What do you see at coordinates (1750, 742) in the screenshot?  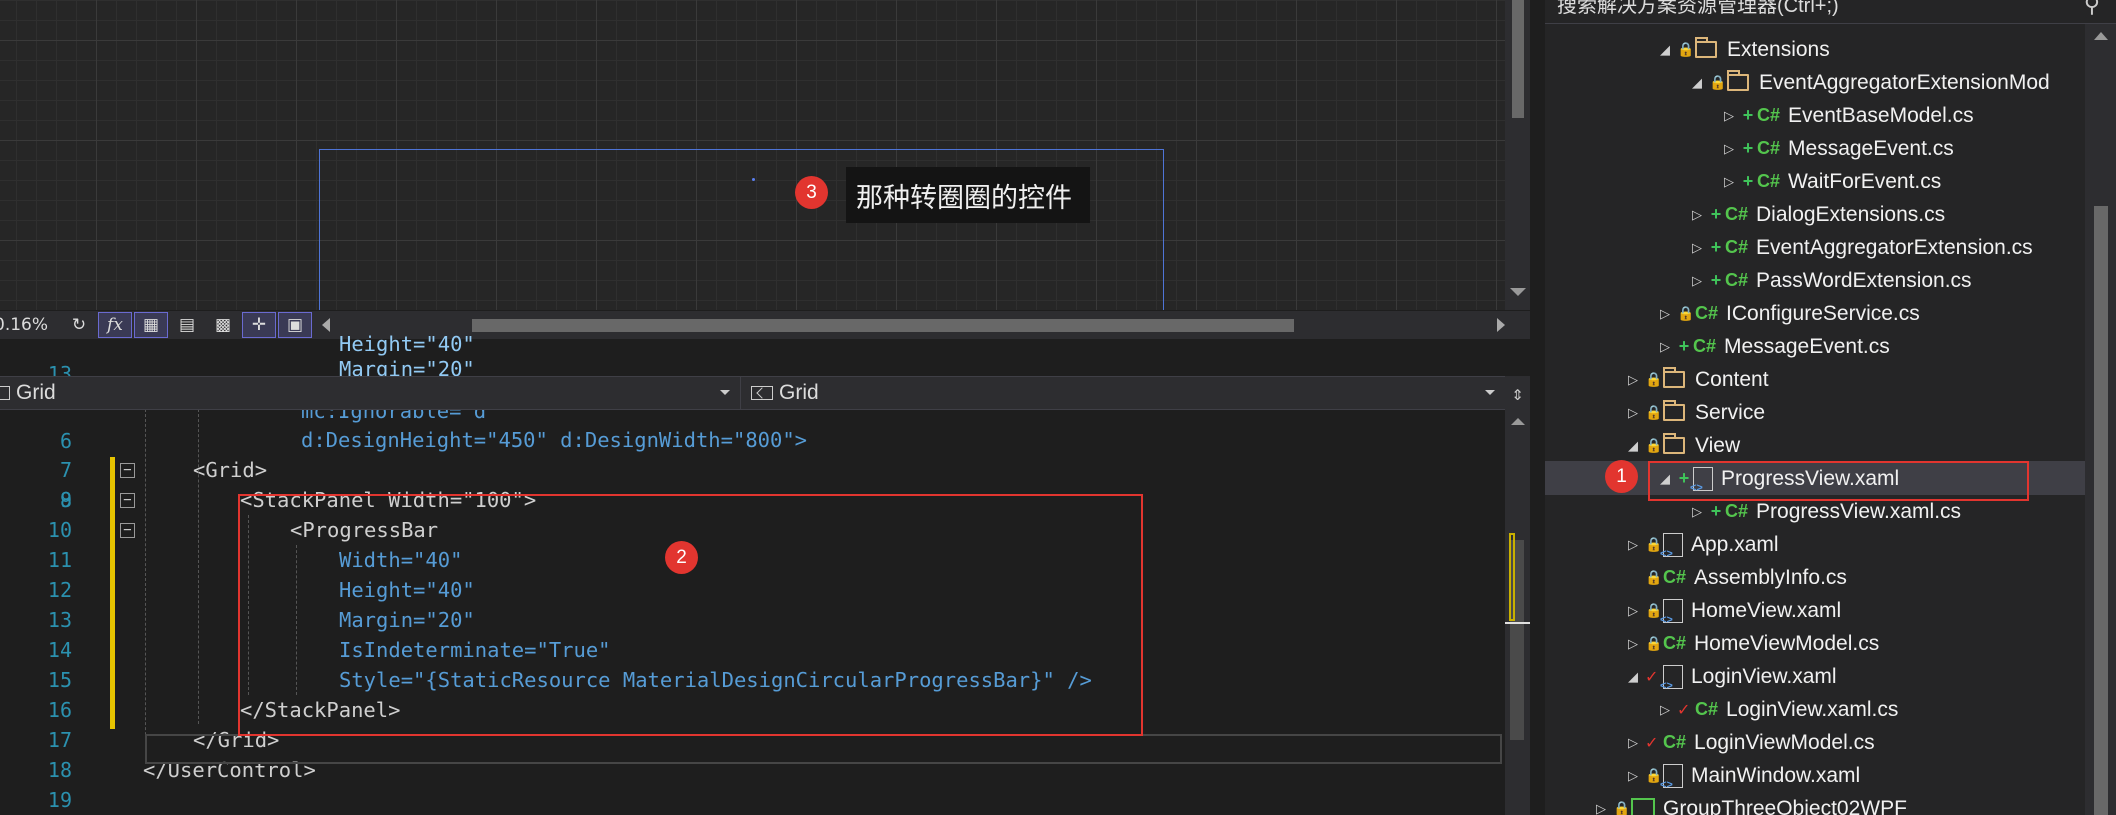 I see `tree-item-loginviewmodel: ▷ ✓ C# LoginViewModel.cs` at bounding box center [1750, 742].